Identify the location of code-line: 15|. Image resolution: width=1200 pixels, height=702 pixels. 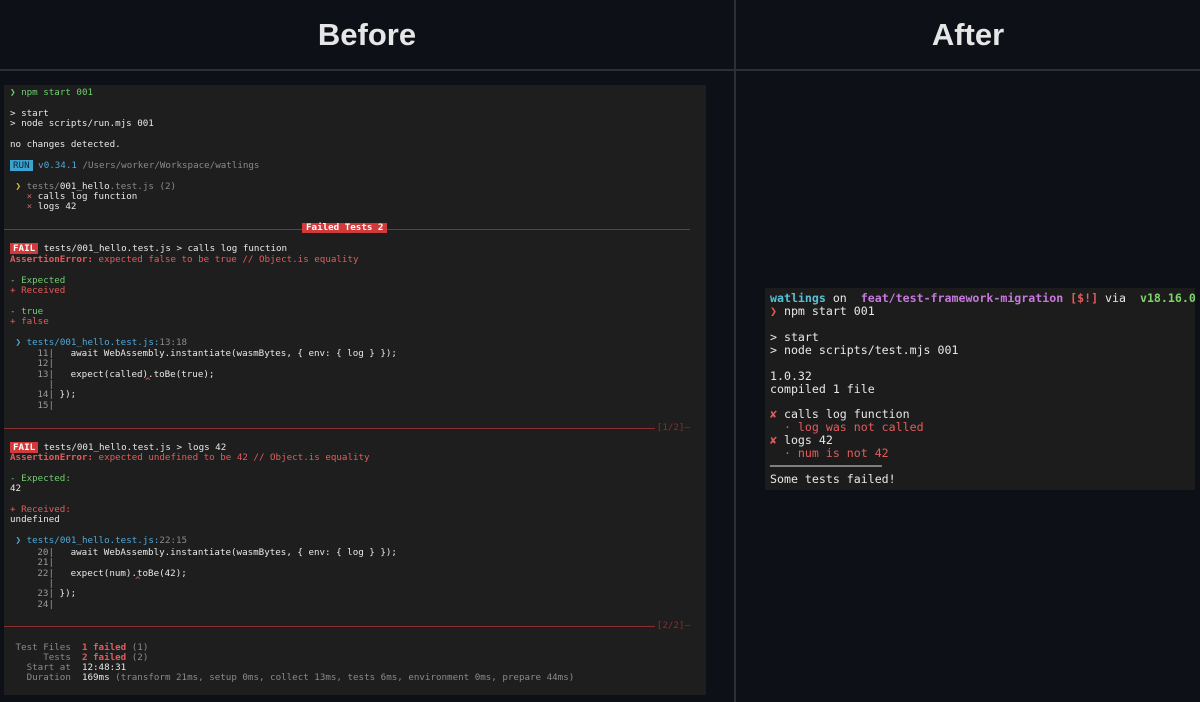
(358, 405).